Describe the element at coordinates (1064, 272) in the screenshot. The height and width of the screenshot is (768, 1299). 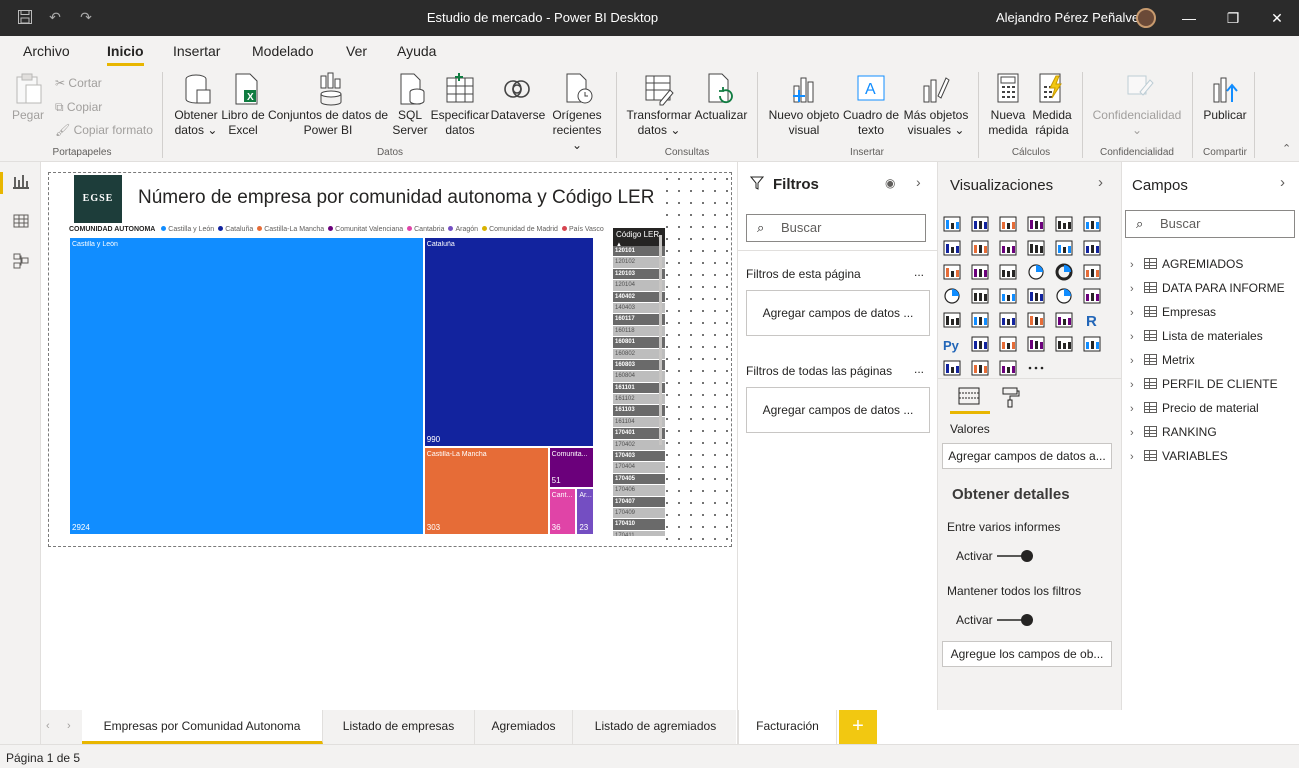
I see `donut-icon` at that location.